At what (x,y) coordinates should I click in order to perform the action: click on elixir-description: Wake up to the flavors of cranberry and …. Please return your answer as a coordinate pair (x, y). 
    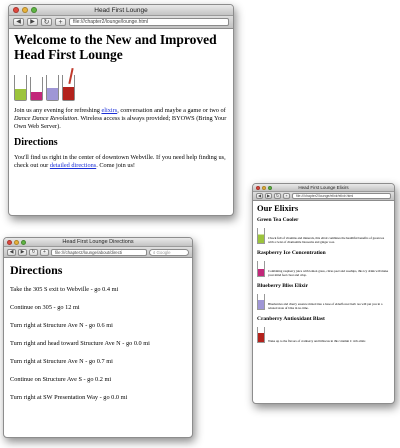
    Looking at the image, I should click on (317, 341).